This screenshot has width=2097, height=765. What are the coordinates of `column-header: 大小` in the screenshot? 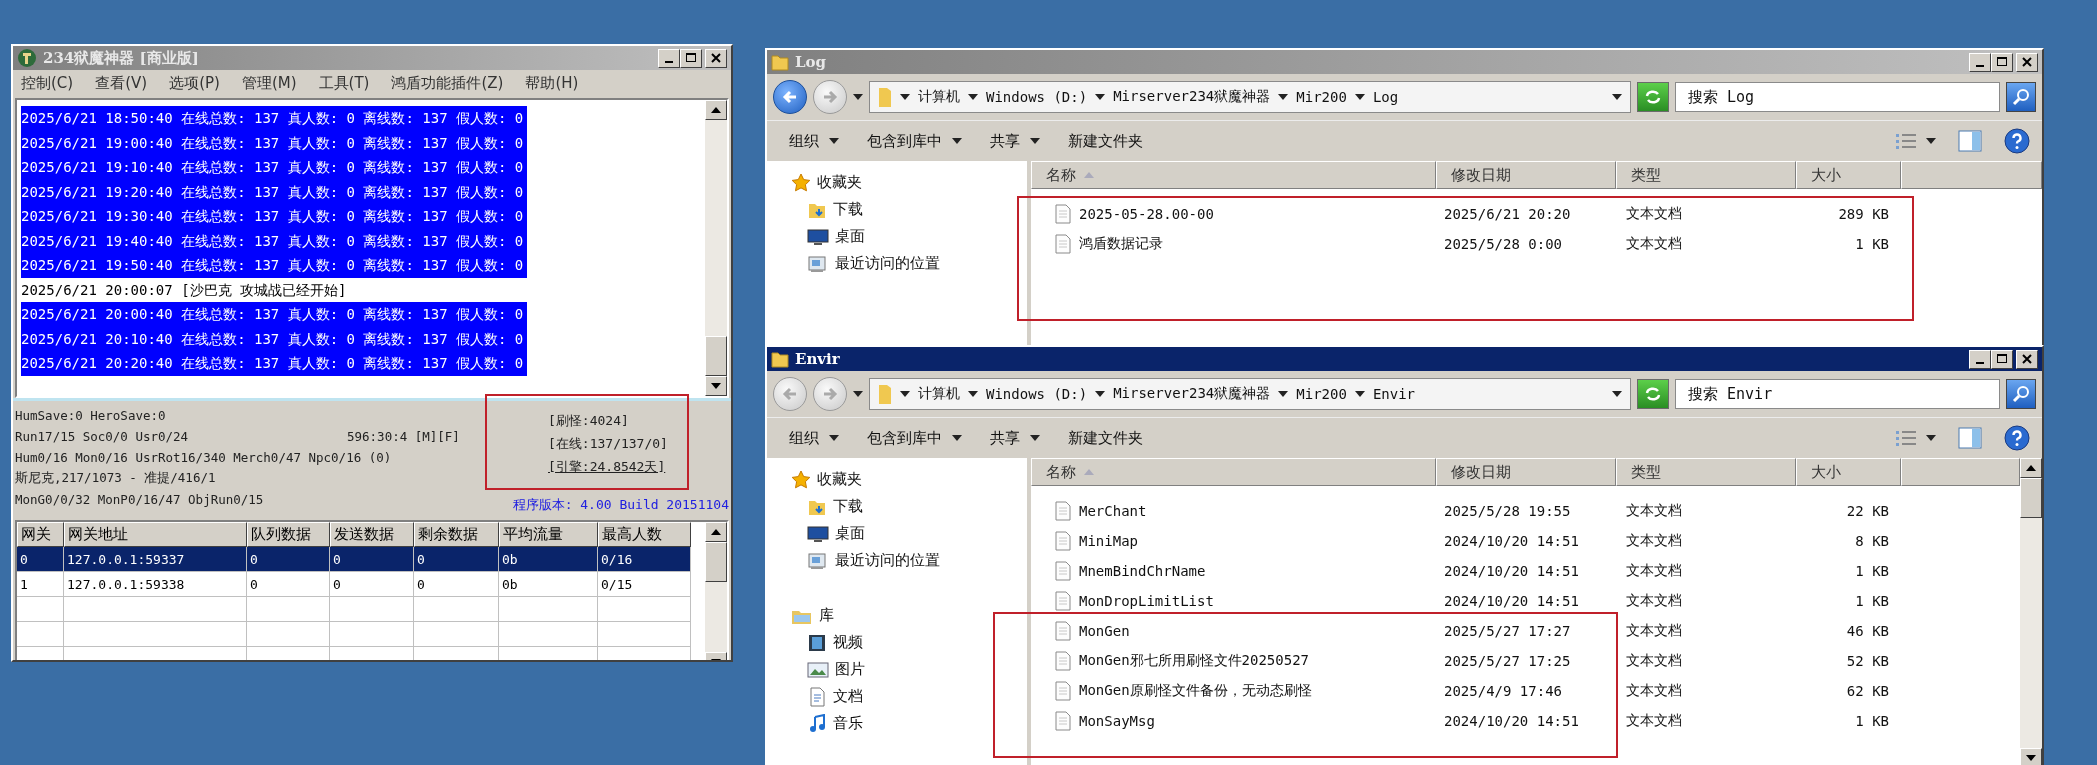 It's located at (1848, 175).